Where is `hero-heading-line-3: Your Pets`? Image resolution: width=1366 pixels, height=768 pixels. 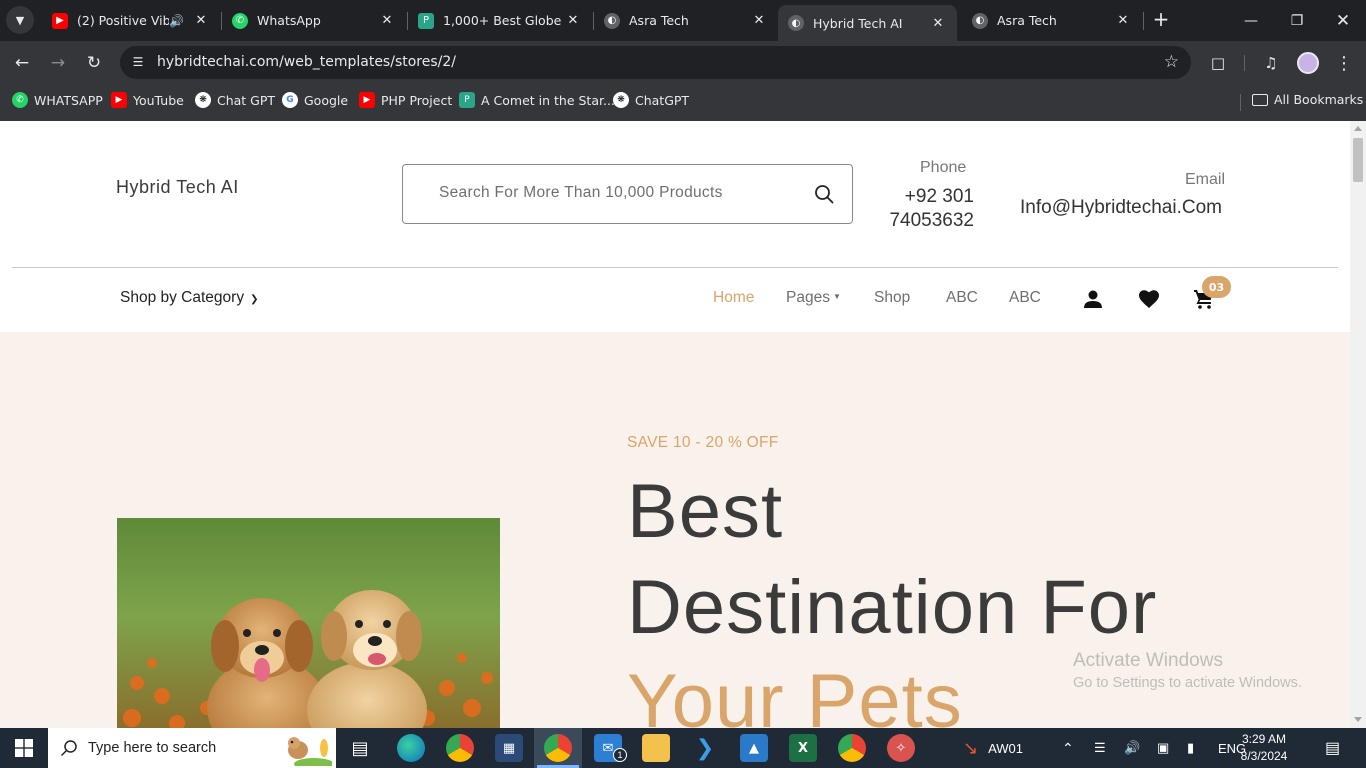 hero-heading-line-3: Your Pets is located at coordinates (795, 693).